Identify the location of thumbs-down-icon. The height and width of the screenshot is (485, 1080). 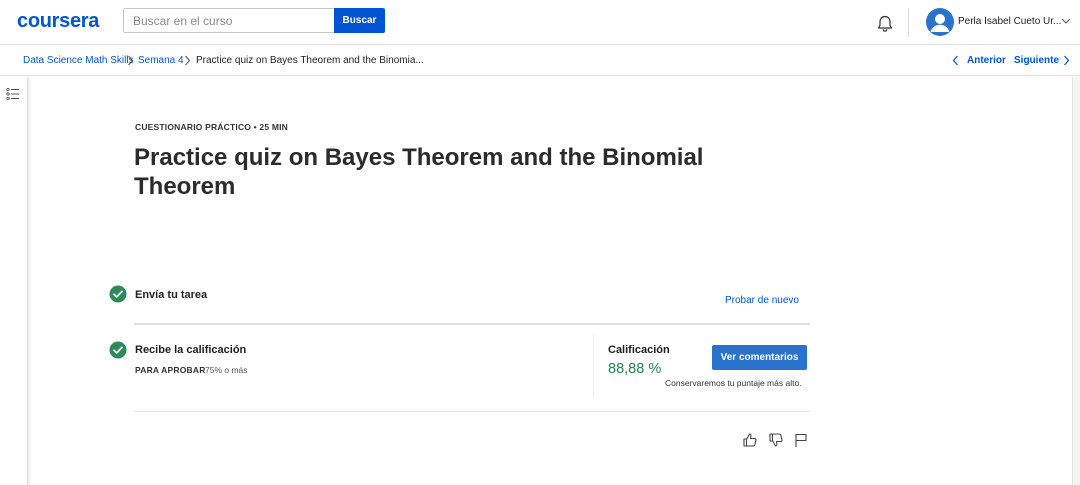
(776, 440).